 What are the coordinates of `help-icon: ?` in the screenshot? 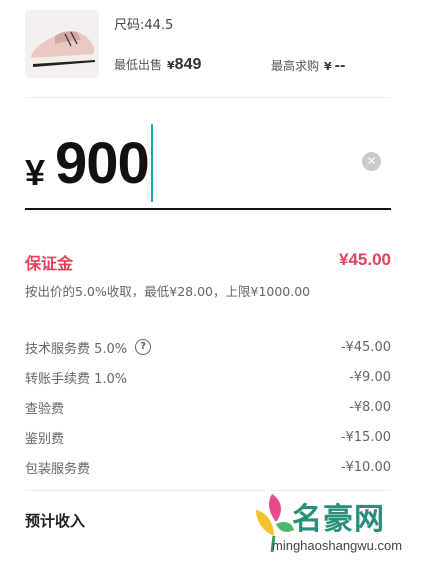 It's located at (143, 347).